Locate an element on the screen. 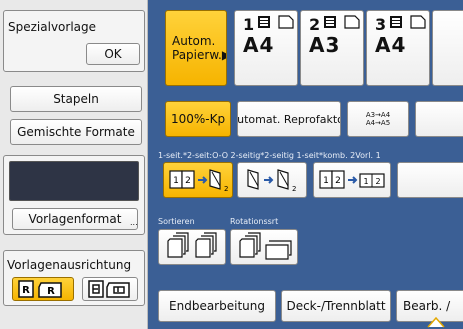  tray-2-button: 2 A3 is located at coordinates (332, 48).